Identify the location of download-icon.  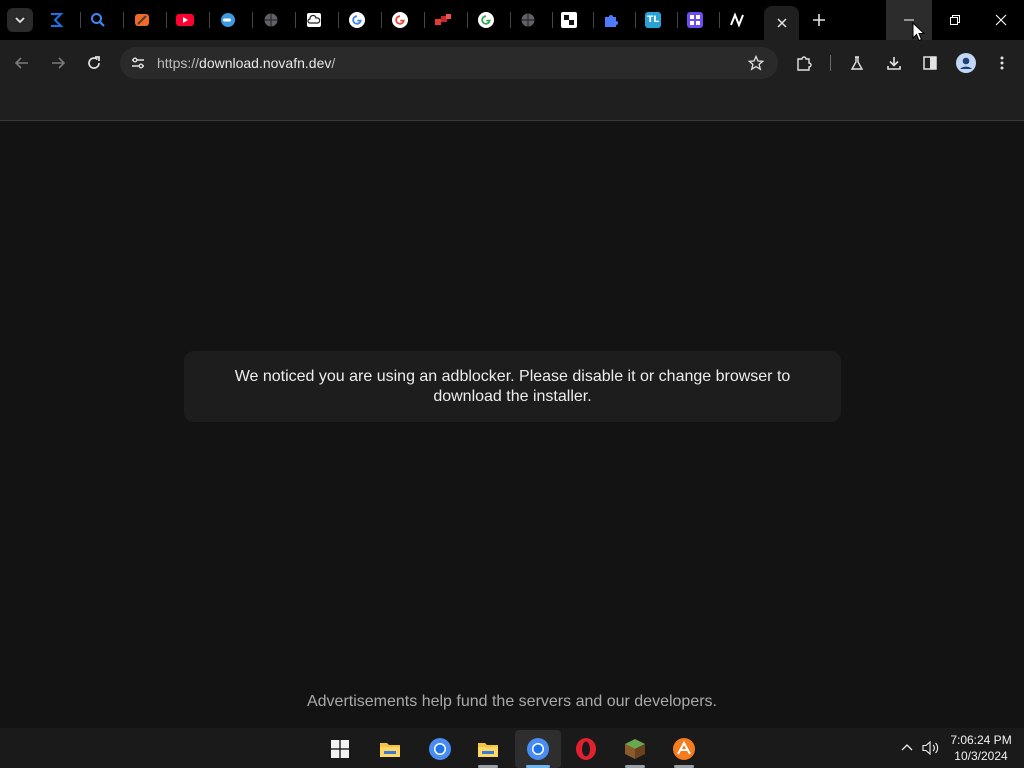
(894, 63).